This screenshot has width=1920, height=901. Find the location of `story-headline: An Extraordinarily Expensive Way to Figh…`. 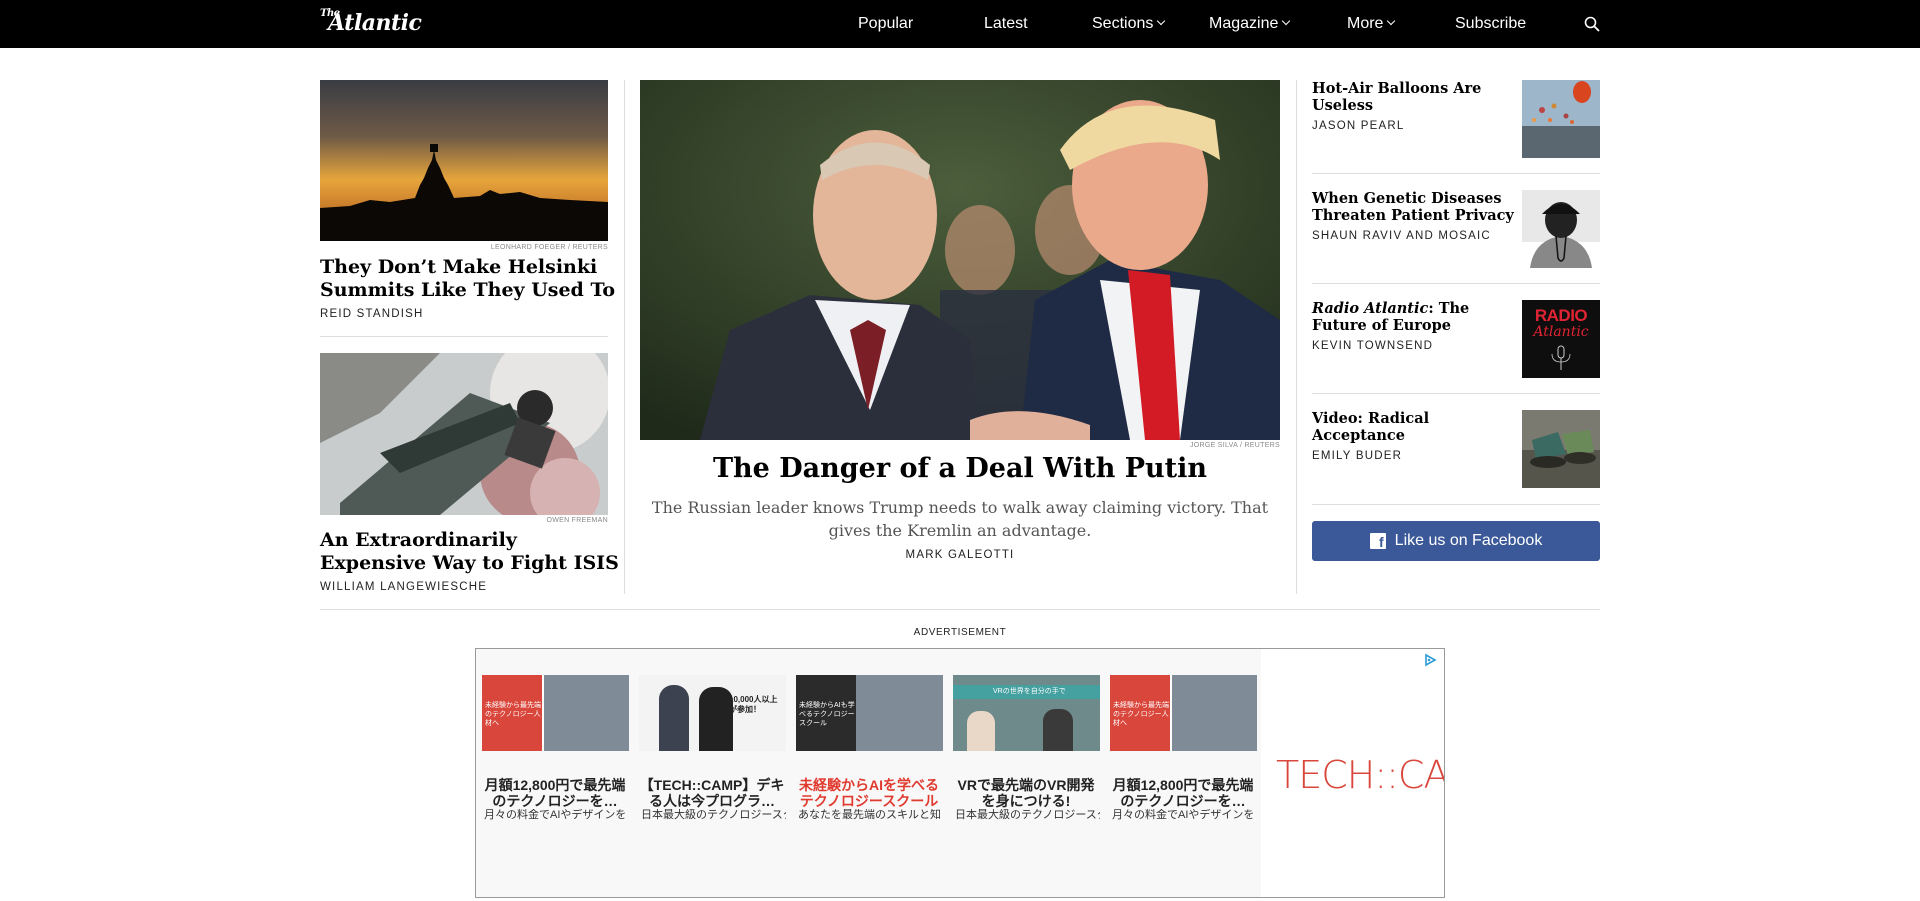

story-headline: An Extraordinarily Expensive Way to Figh… is located at coordinates (470, 552).